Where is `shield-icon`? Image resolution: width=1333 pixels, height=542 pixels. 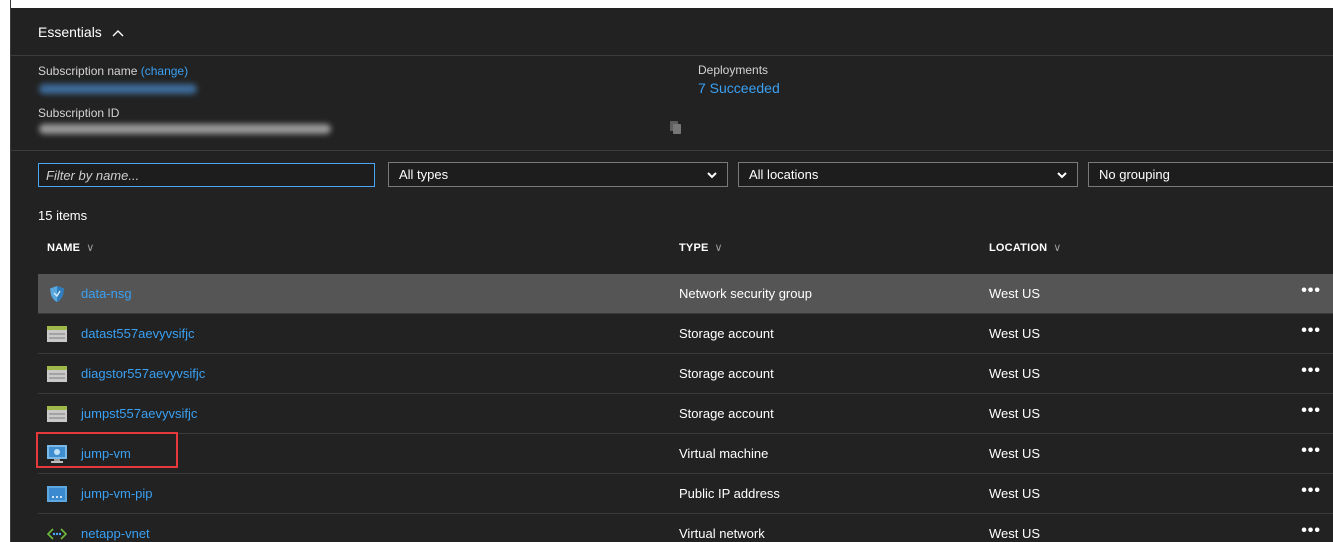
shield-icon is located at coordinates (57, 294).